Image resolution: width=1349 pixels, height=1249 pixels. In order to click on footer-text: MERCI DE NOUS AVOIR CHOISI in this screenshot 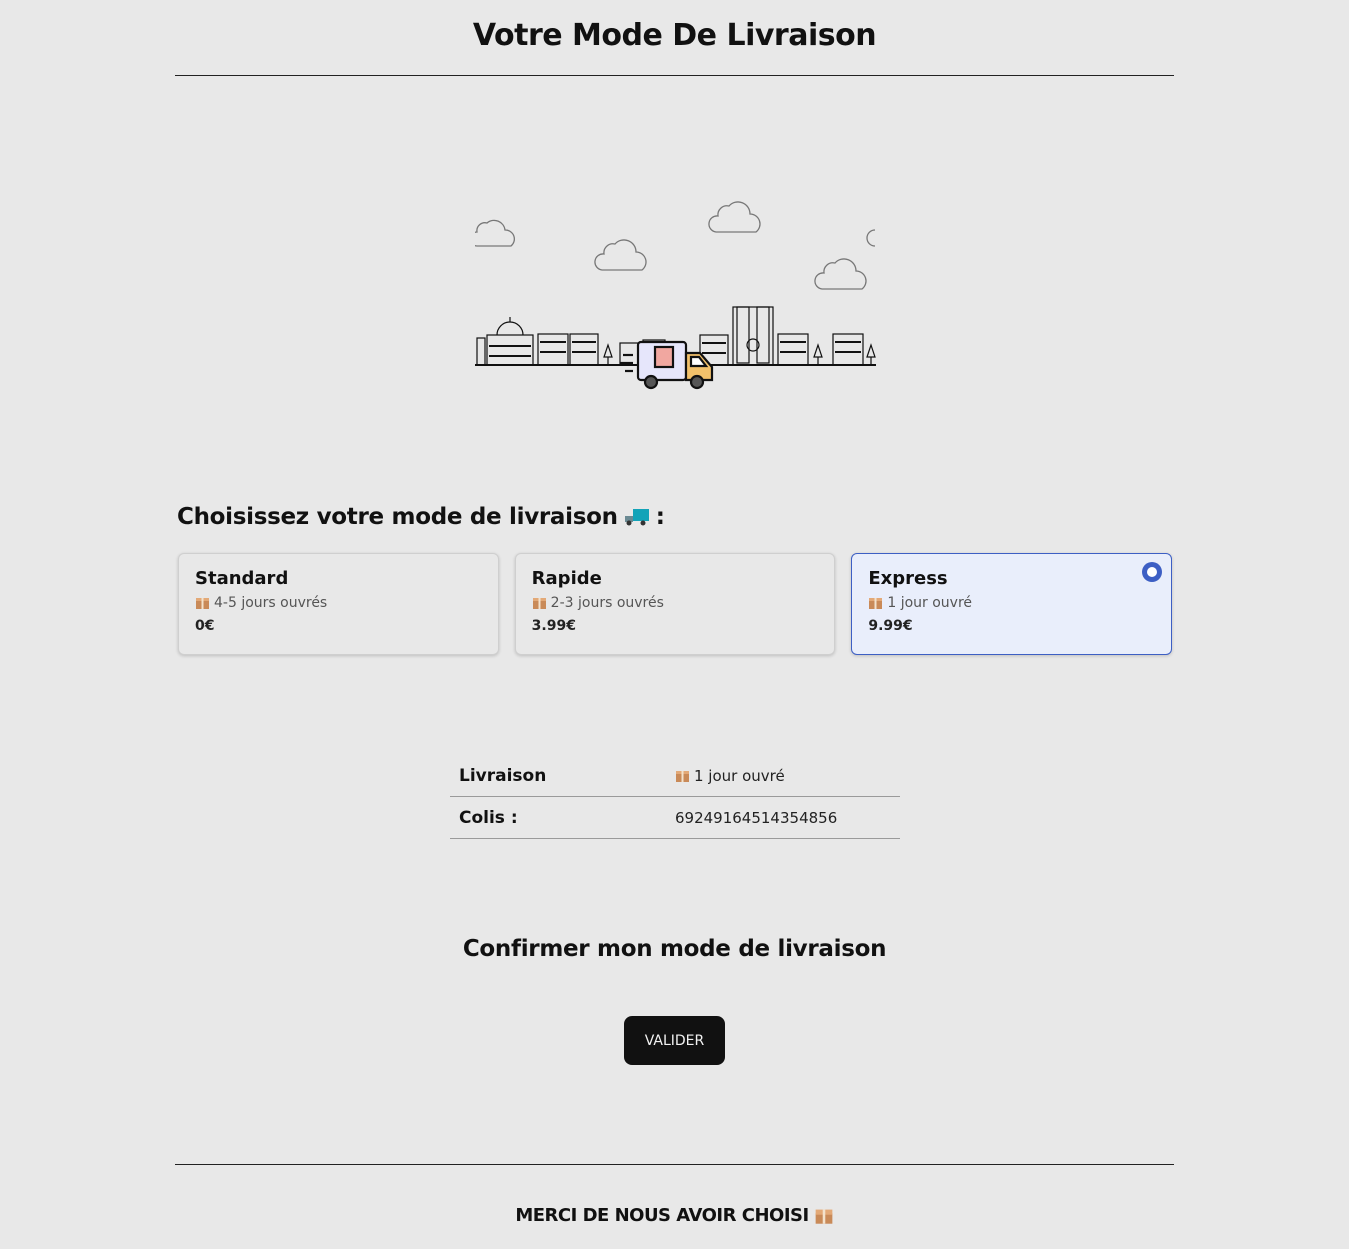, I will do `click(662, 1215)`.